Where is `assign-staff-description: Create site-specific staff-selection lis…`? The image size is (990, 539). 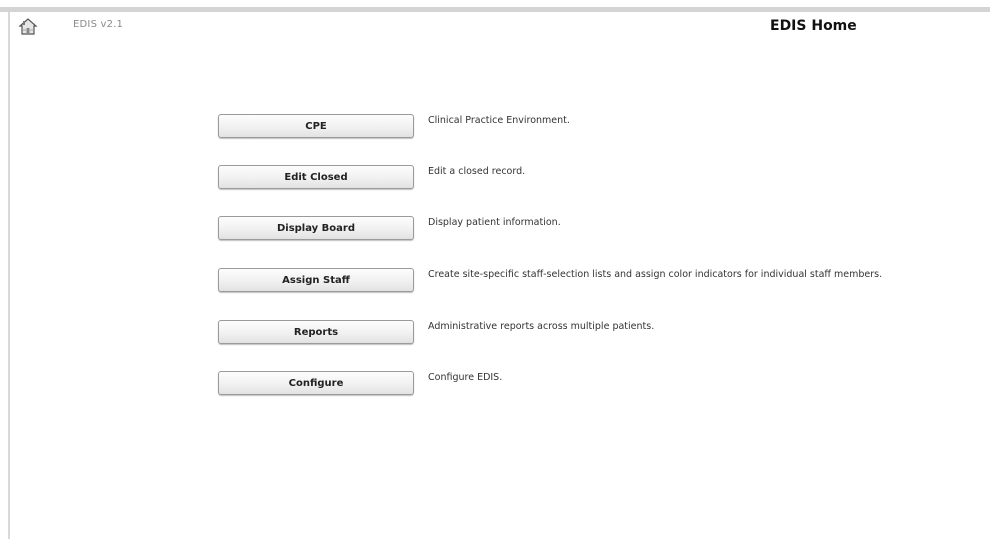
assign-staff-description: Create site-specific staff-selection lis… is located at coordinates (655, 274).